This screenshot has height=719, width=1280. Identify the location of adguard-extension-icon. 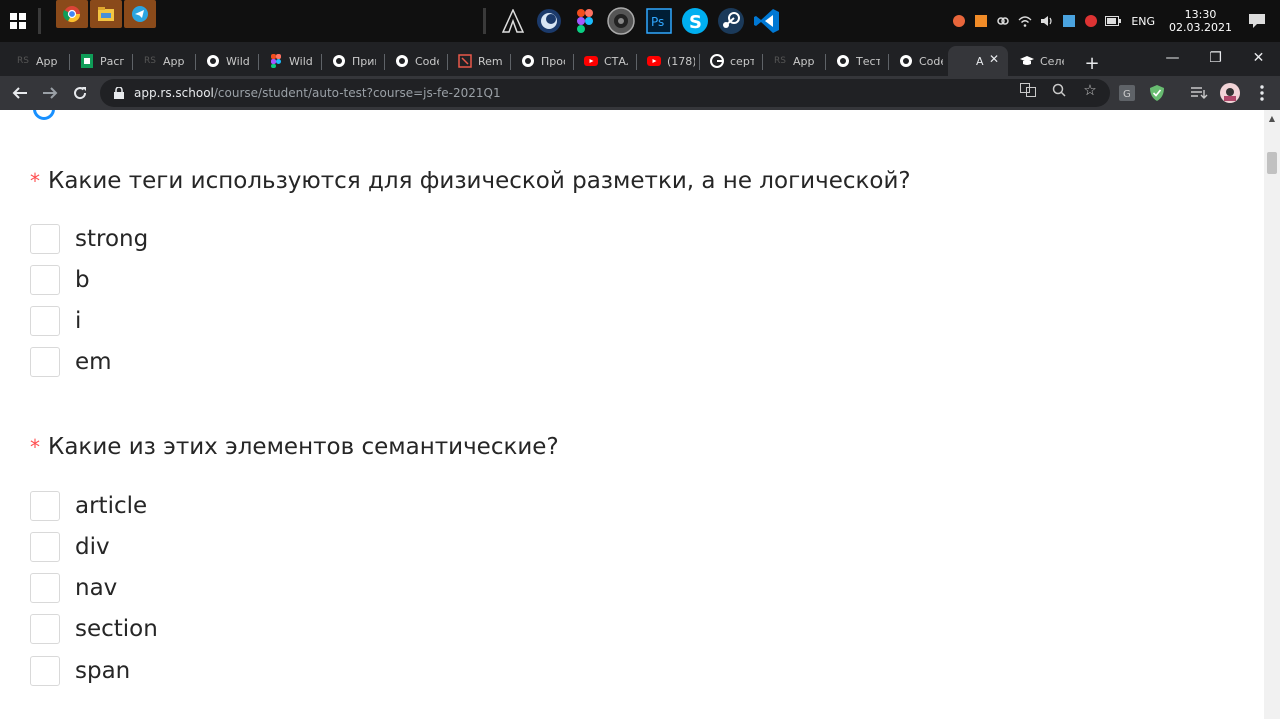
(1157, 93).